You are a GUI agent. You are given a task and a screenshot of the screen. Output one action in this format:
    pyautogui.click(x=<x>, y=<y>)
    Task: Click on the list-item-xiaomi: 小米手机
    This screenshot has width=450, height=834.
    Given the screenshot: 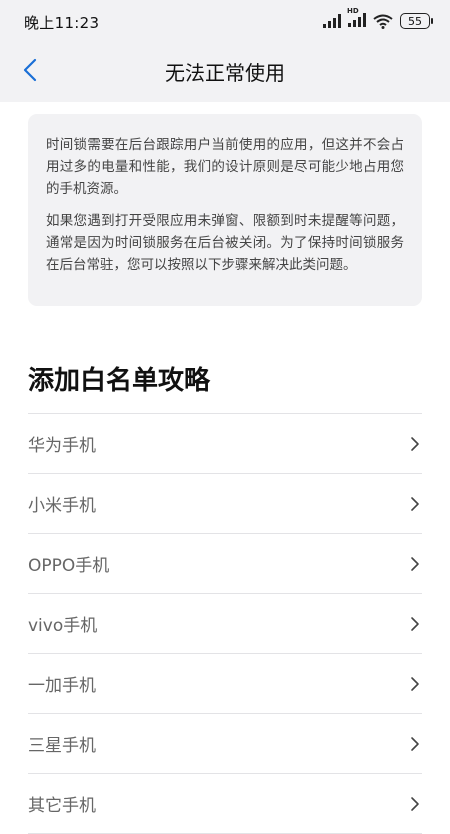 What is the action you would take?
    pyautogui.click(x=225, y=504)
    